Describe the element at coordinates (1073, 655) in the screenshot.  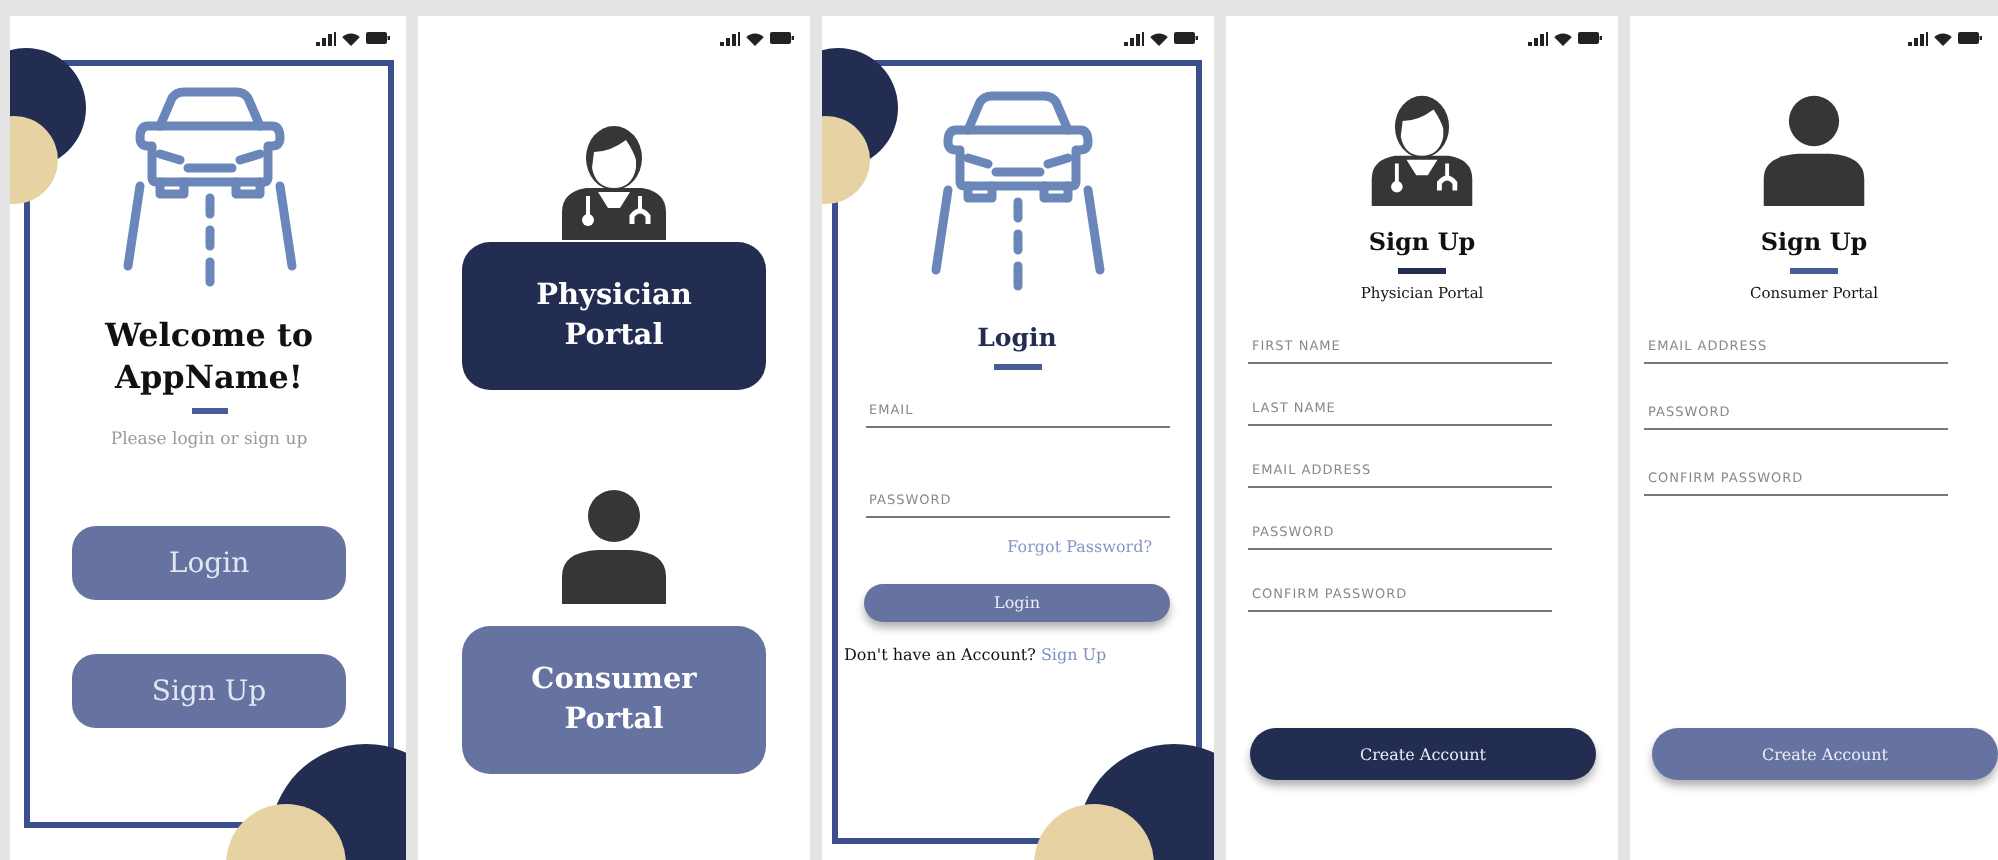
I see `sign-up-link: Sign Up` at that location.